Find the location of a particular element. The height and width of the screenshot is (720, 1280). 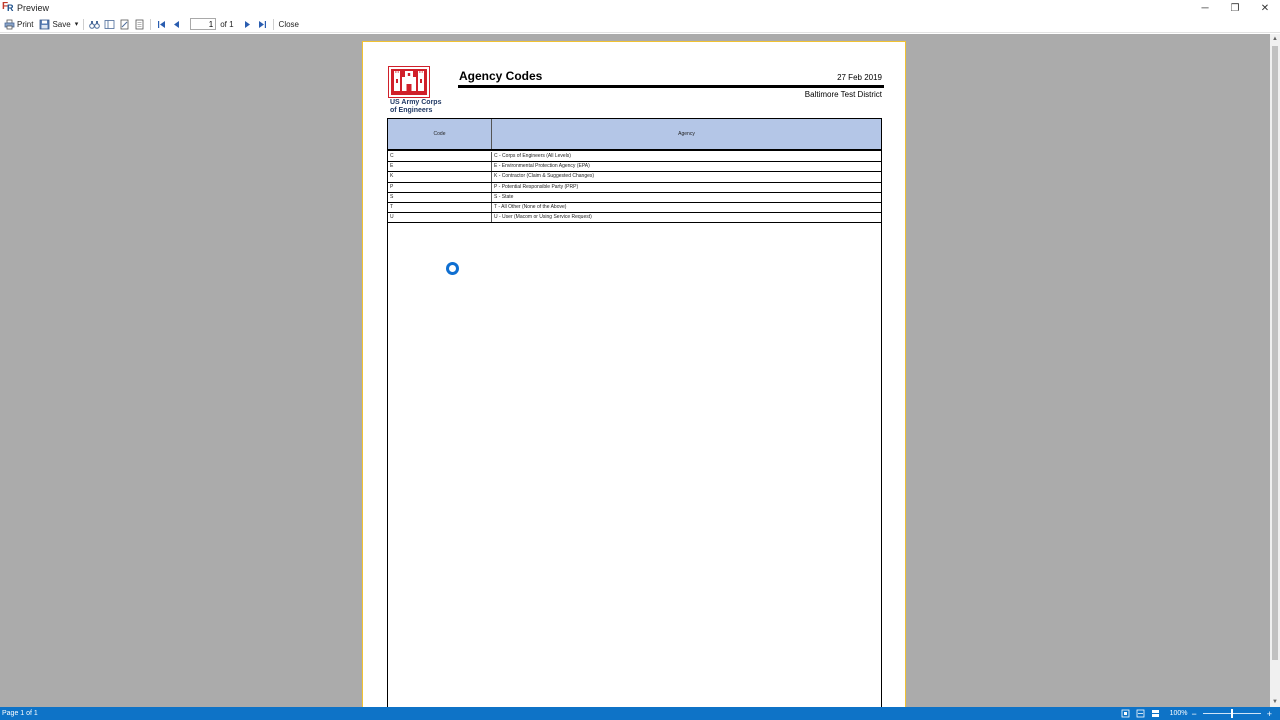

close-preview-button: Close is located at coordinates (289, 24).